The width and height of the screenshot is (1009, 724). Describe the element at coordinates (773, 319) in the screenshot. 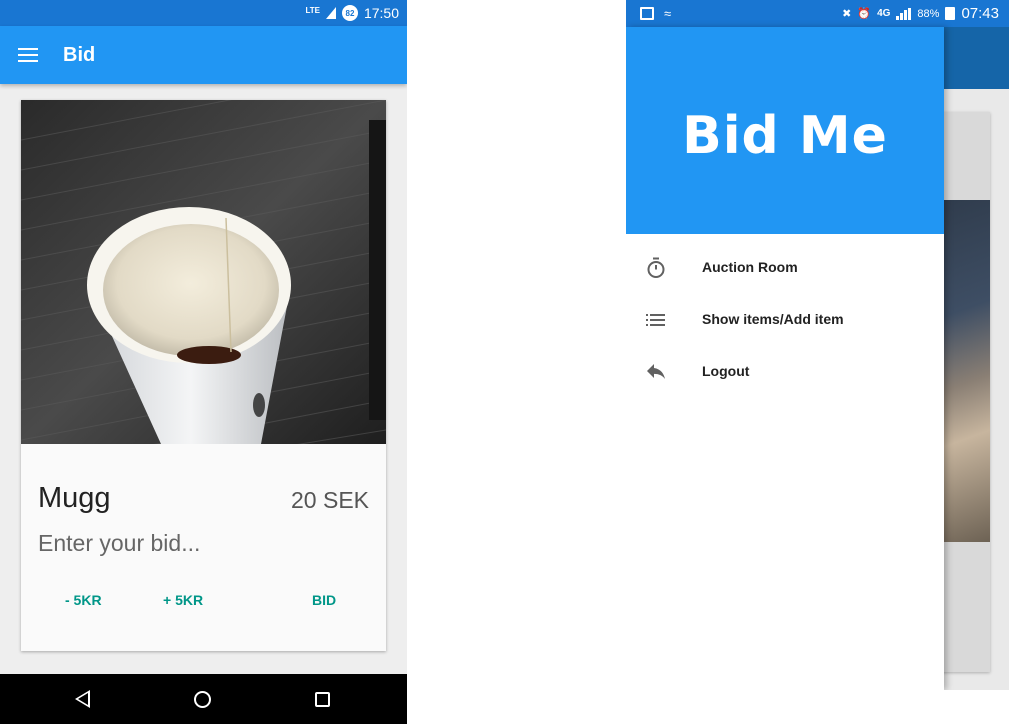

I see `drawer-item-label: Show items/Add item` at that location.